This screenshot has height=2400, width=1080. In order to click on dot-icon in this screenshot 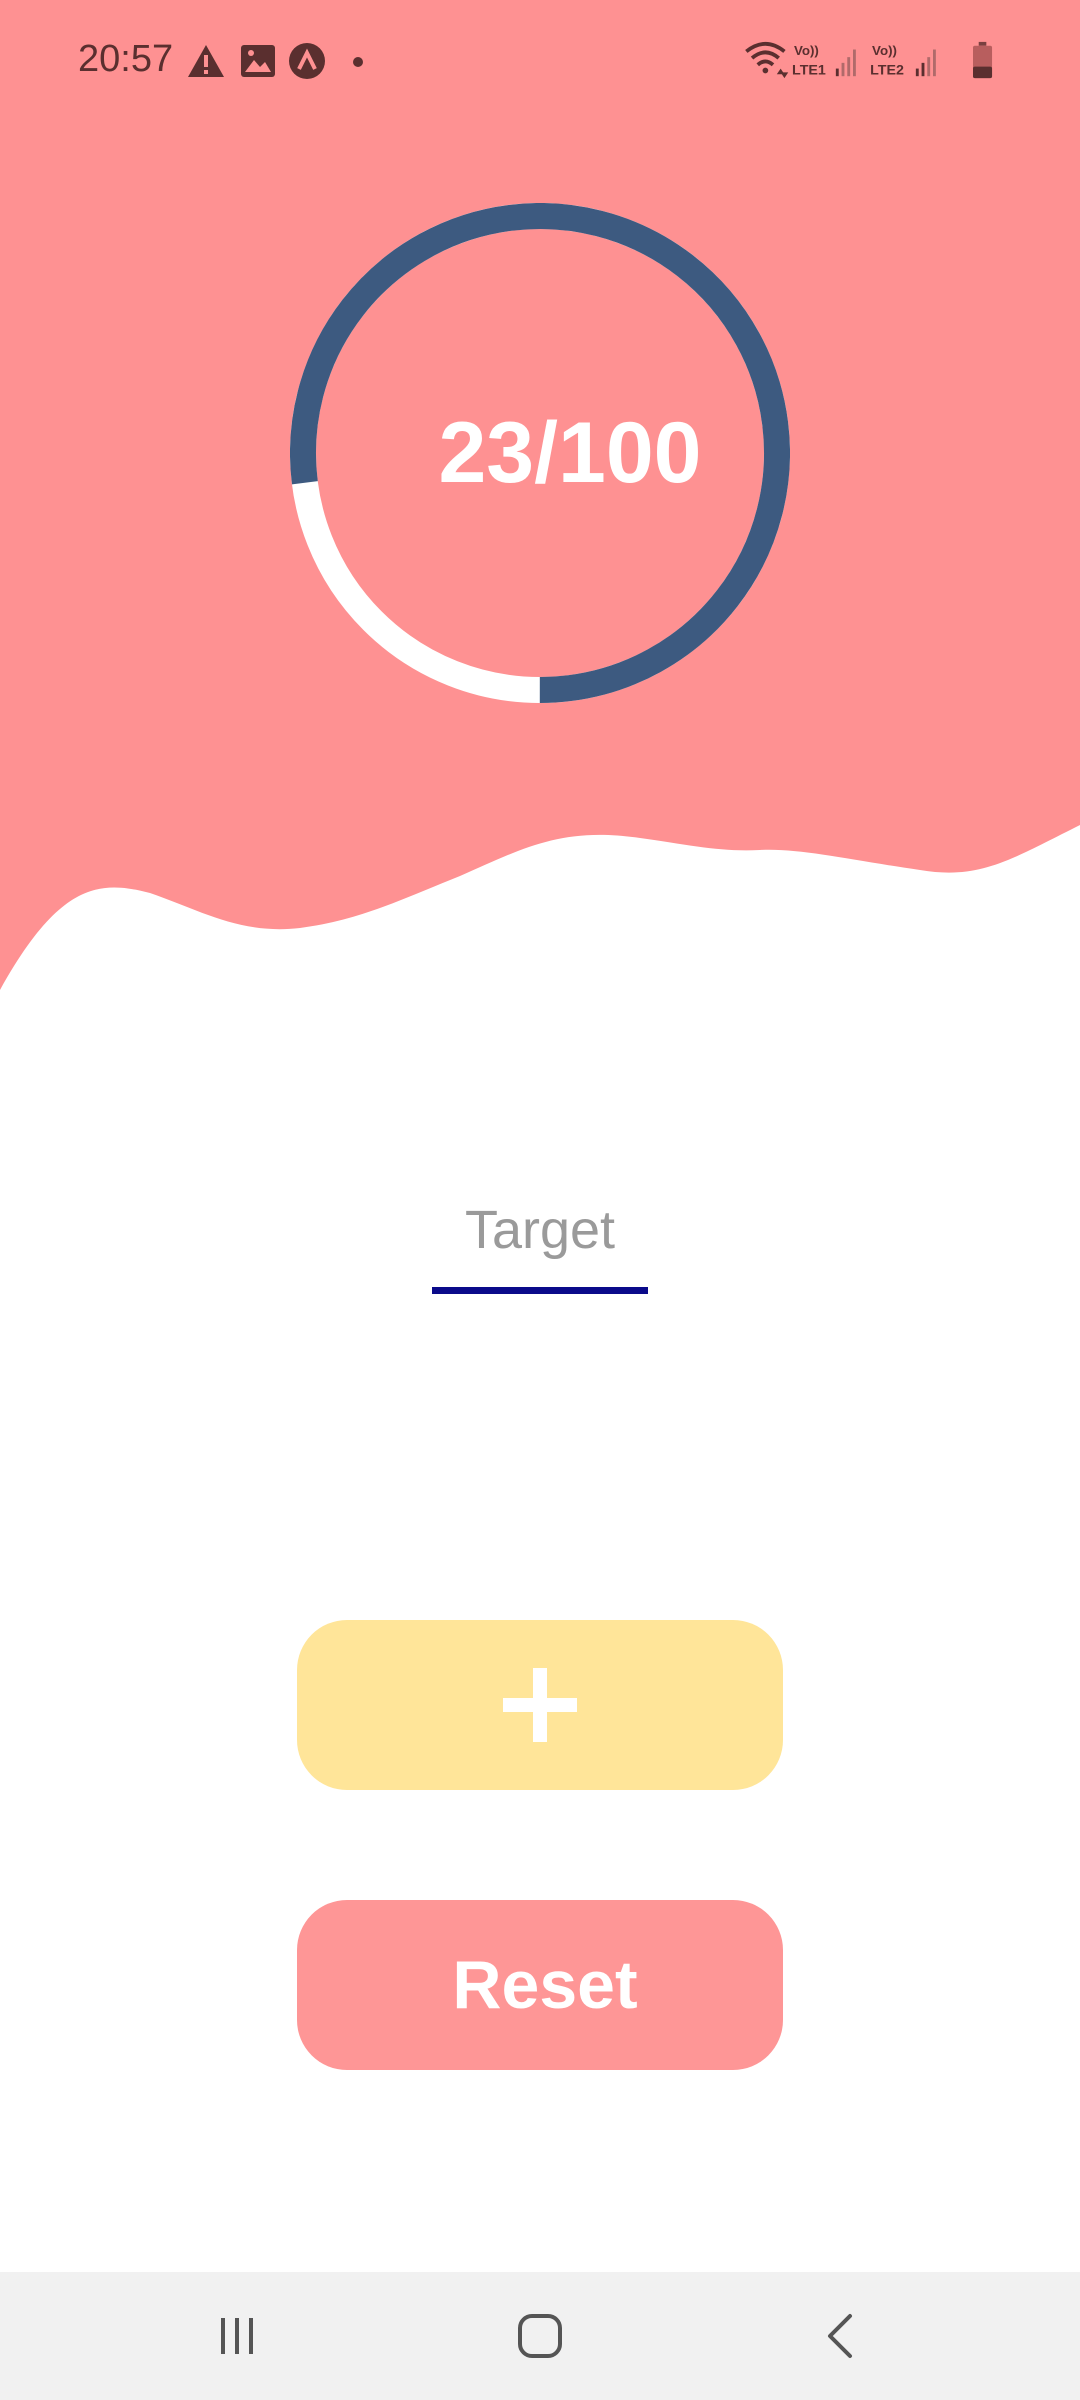, I will do `click(358, 62)`.